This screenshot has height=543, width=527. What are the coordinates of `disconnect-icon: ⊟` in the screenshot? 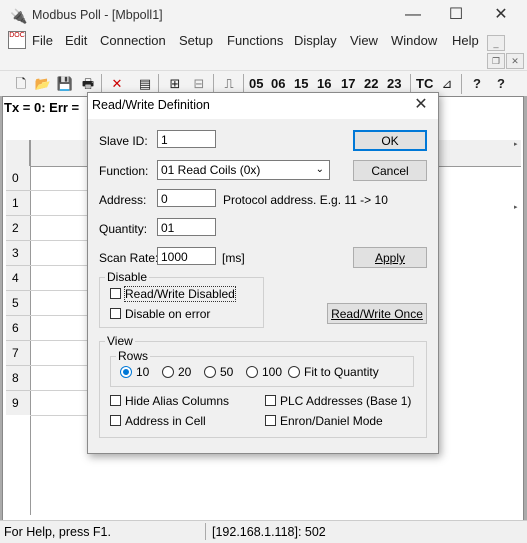 It's located at (199, 84).